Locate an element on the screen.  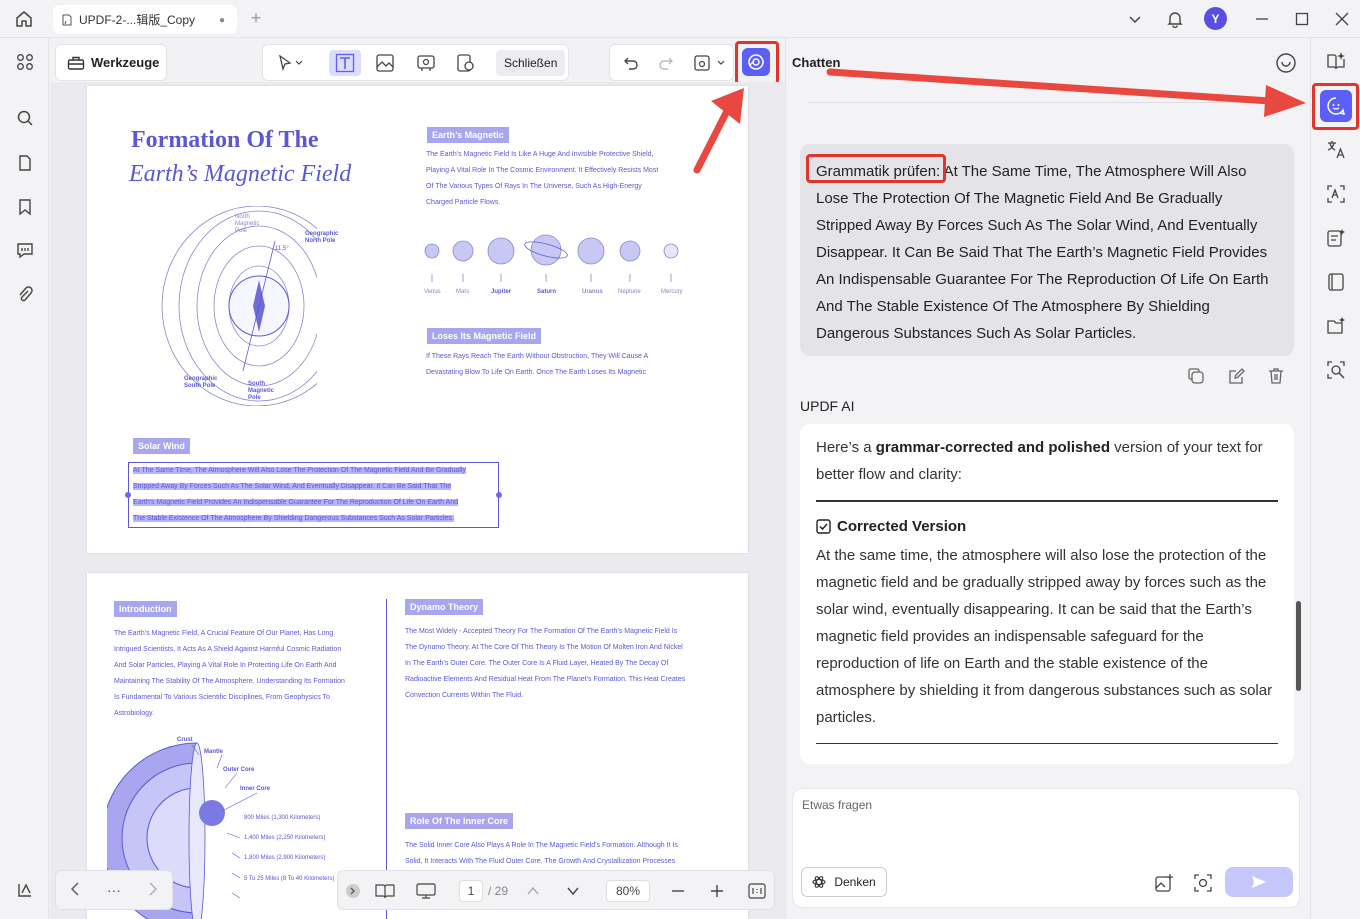
form-ai-icon is located at coordinates (1336, 238).